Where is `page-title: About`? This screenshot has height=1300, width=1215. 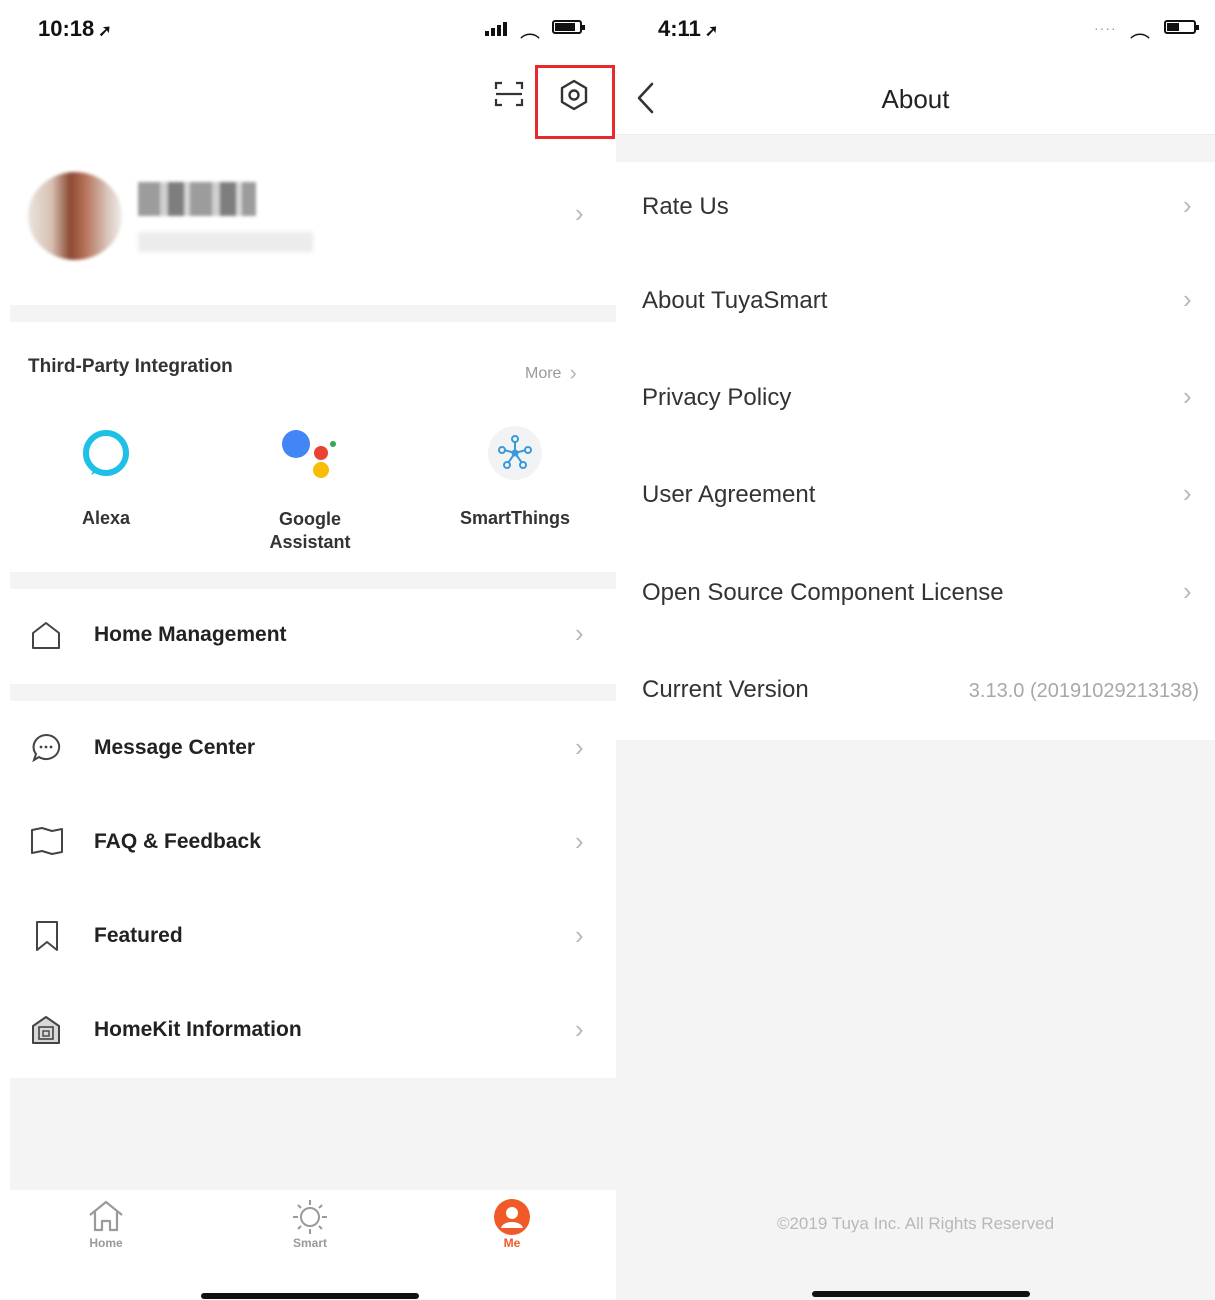
page-title: About is located at coordinates (915, 99).